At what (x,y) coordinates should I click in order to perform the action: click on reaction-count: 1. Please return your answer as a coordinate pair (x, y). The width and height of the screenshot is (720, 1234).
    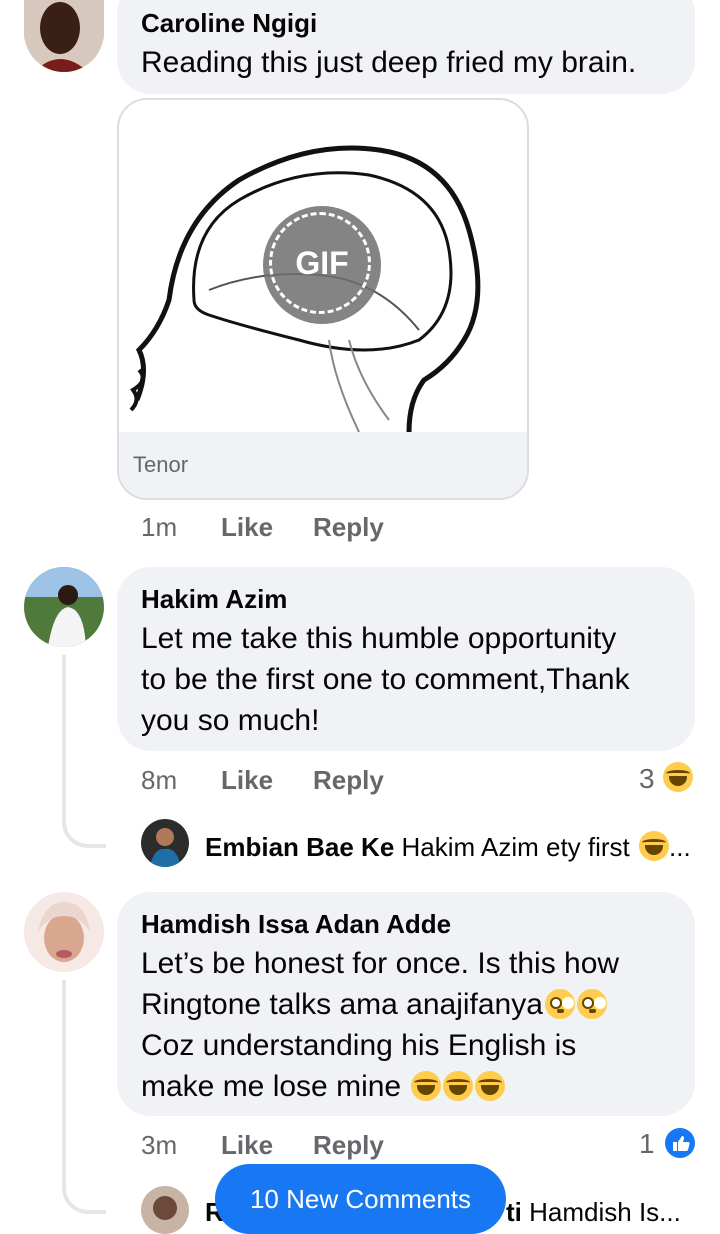
    Looking at the image, I should click on (647, 1144).